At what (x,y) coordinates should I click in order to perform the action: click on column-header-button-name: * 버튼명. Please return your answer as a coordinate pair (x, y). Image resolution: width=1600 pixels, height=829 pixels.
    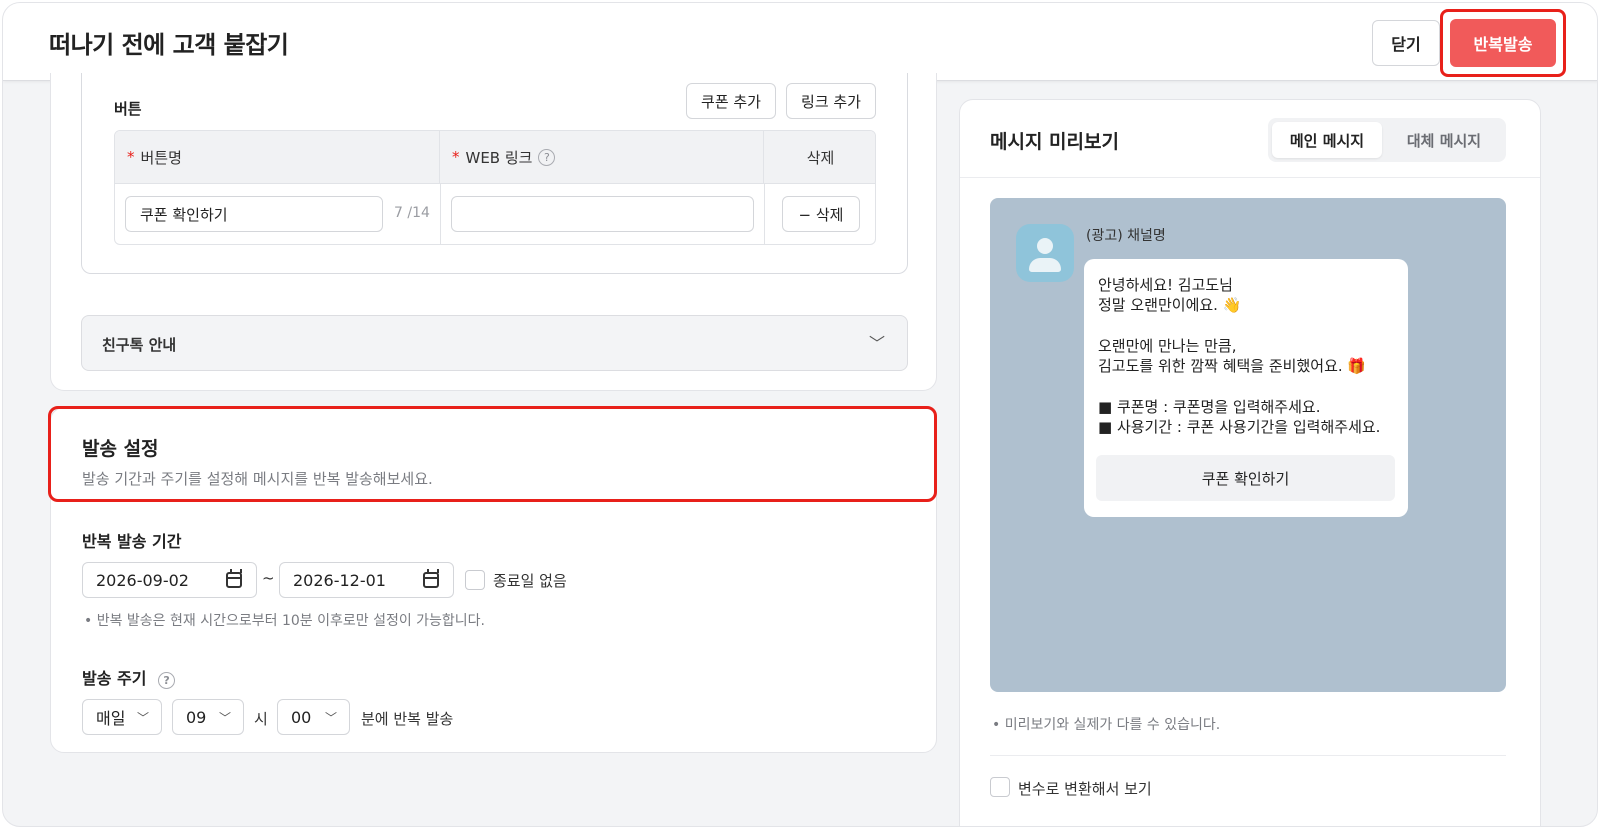
    Looking at the image, I should click on (277, 157).